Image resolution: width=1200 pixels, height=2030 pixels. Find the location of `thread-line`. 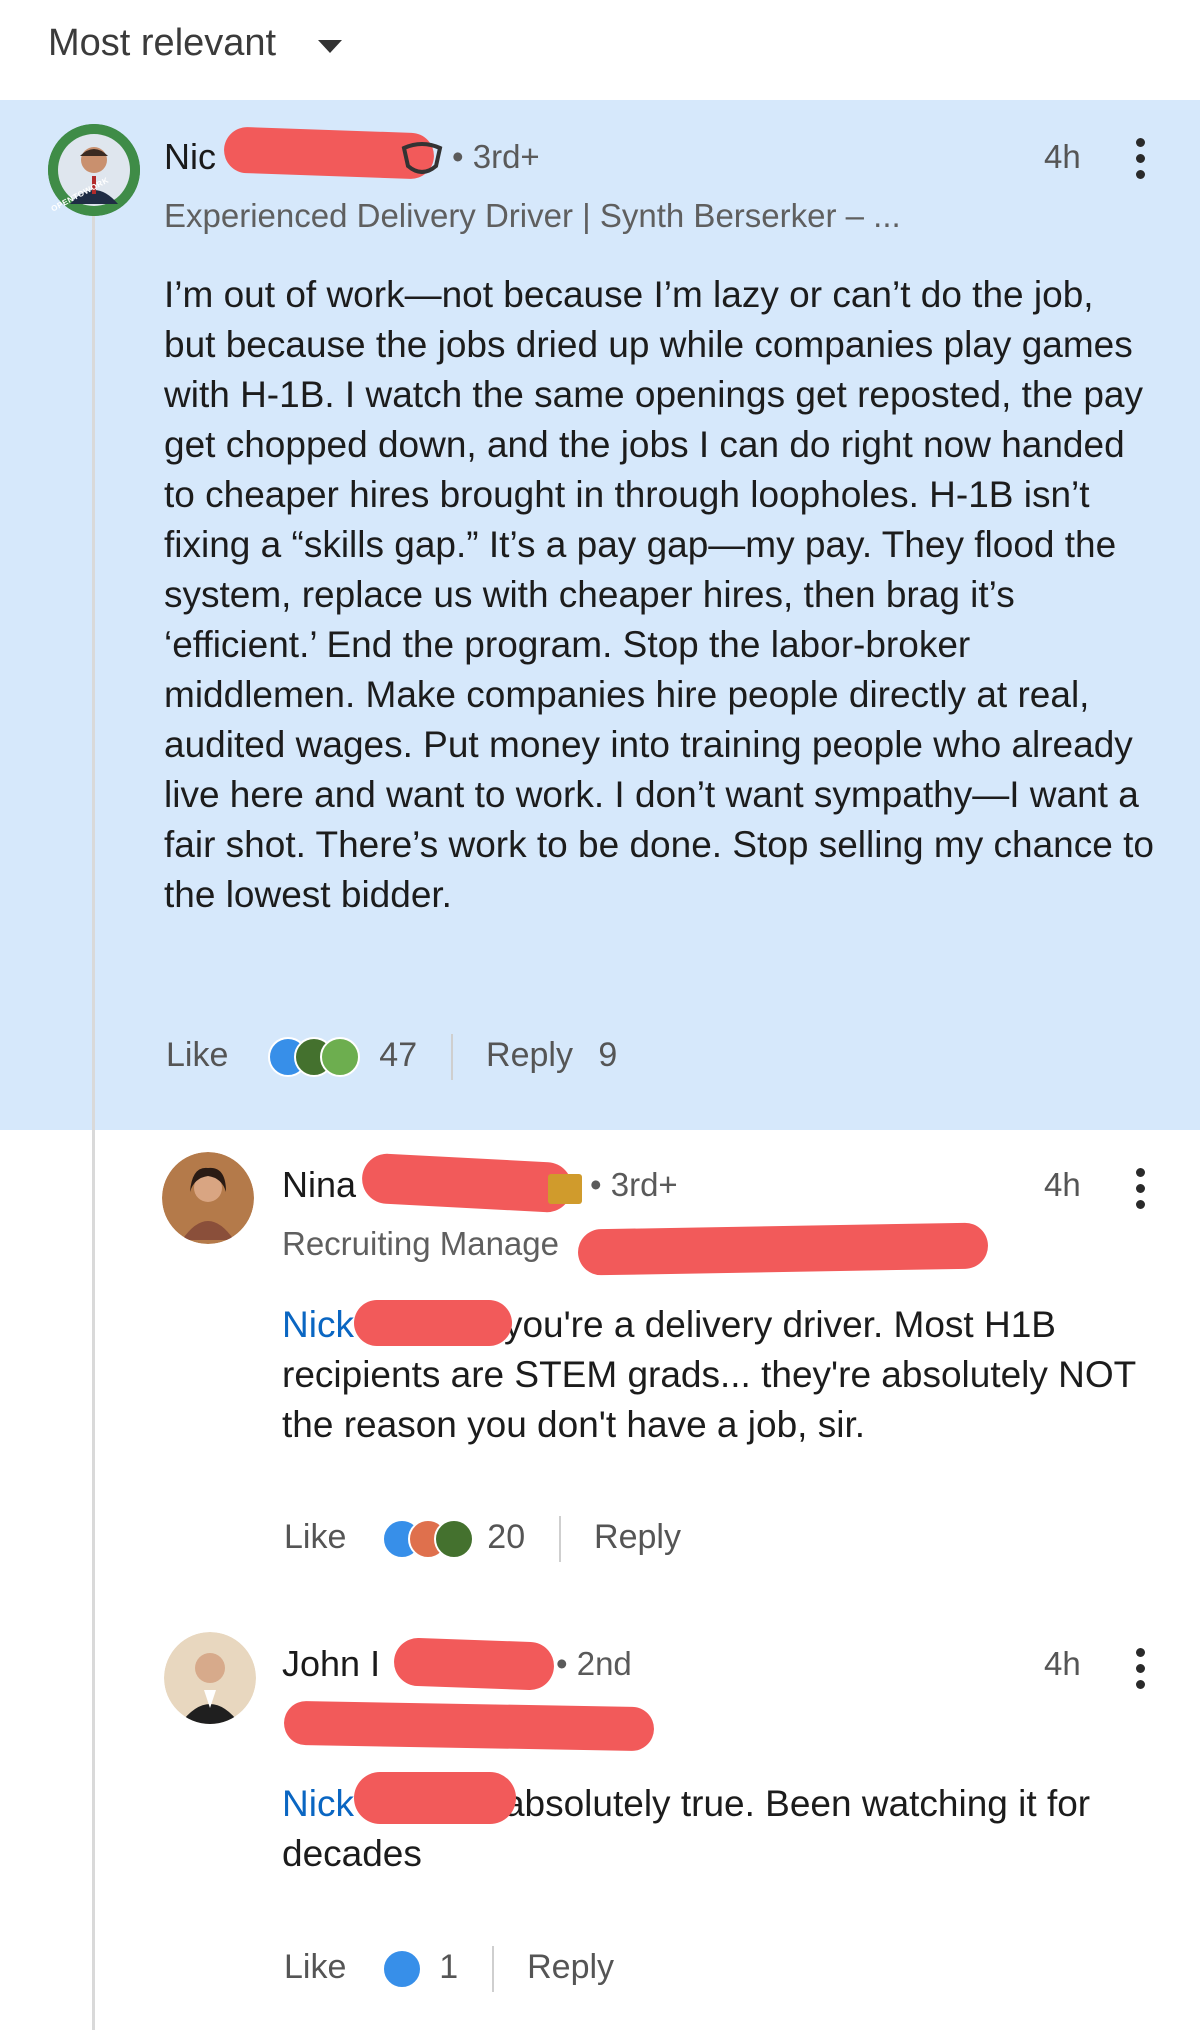

thread-line is located at coordinates (93, 1115).